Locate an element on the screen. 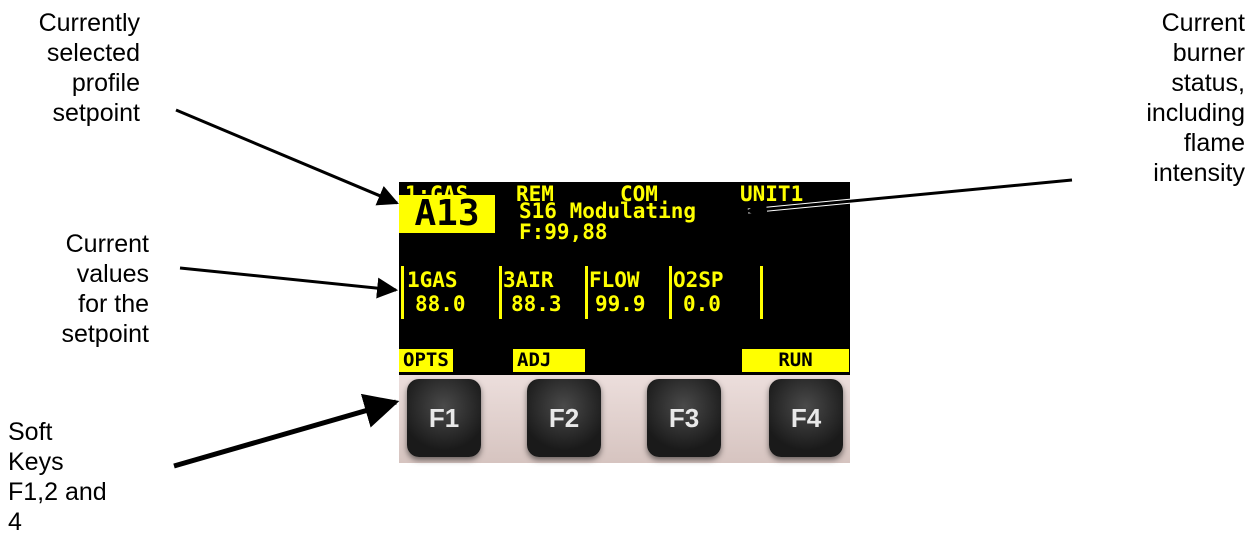  arrow-current-values is located at coordinates (289, 282).